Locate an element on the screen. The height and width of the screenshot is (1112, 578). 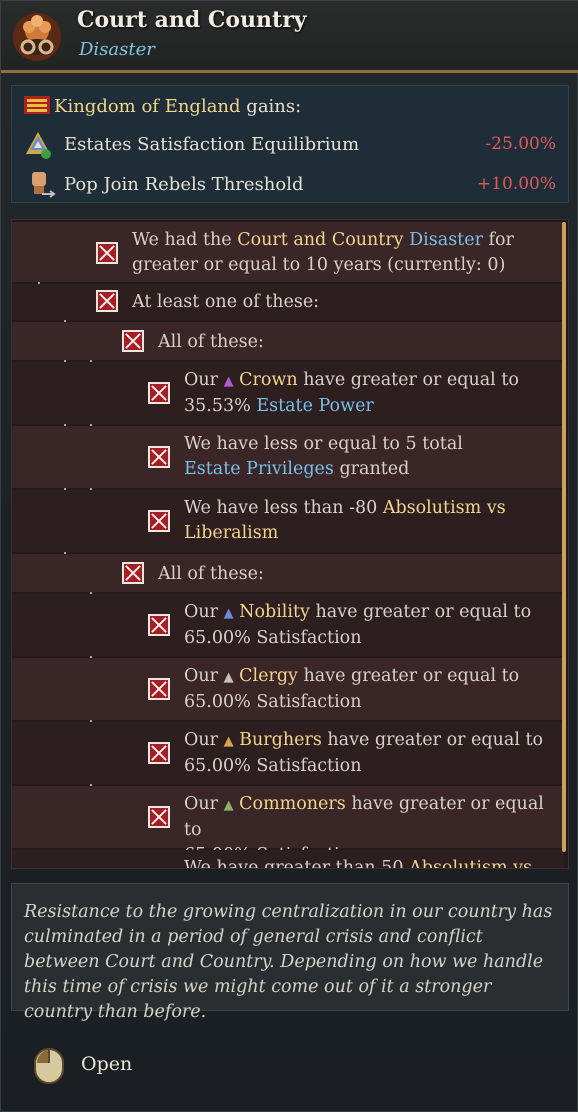
effects-header-row: Kingdom of England gains: is located at coordinates (290, 106).